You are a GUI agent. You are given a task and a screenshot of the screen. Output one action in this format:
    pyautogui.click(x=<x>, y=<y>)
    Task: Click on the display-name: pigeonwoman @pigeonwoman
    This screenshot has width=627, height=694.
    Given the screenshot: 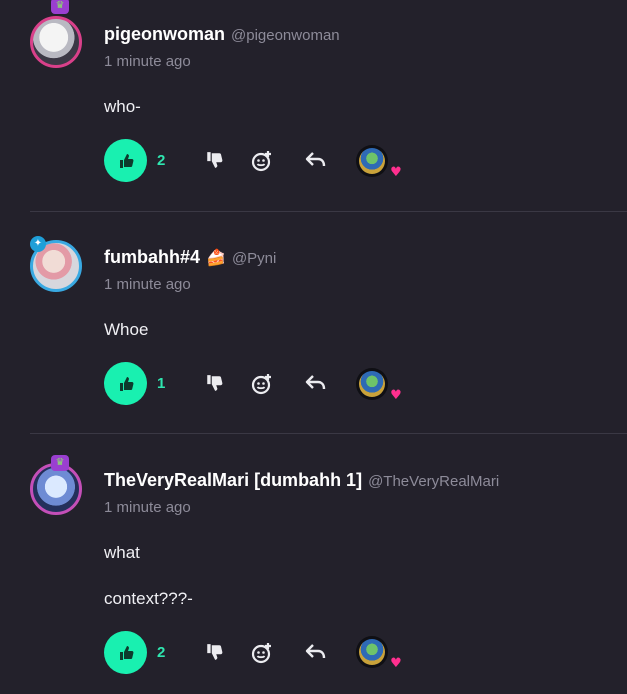 What is the action you would take?
    pyautogui.click(x=222, y=34)
    